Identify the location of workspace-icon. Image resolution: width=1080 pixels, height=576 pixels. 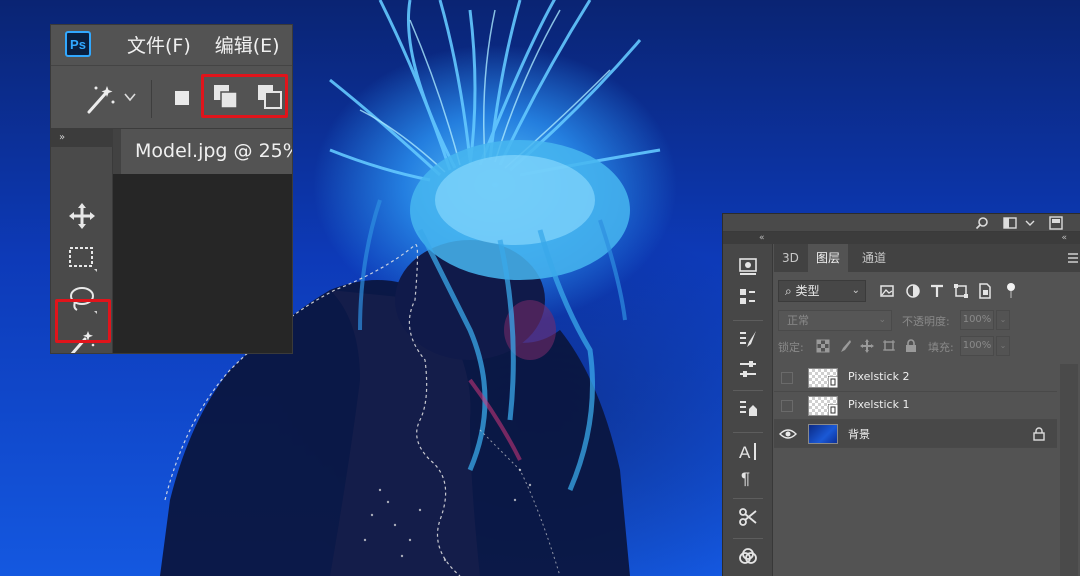
(1010, 223).